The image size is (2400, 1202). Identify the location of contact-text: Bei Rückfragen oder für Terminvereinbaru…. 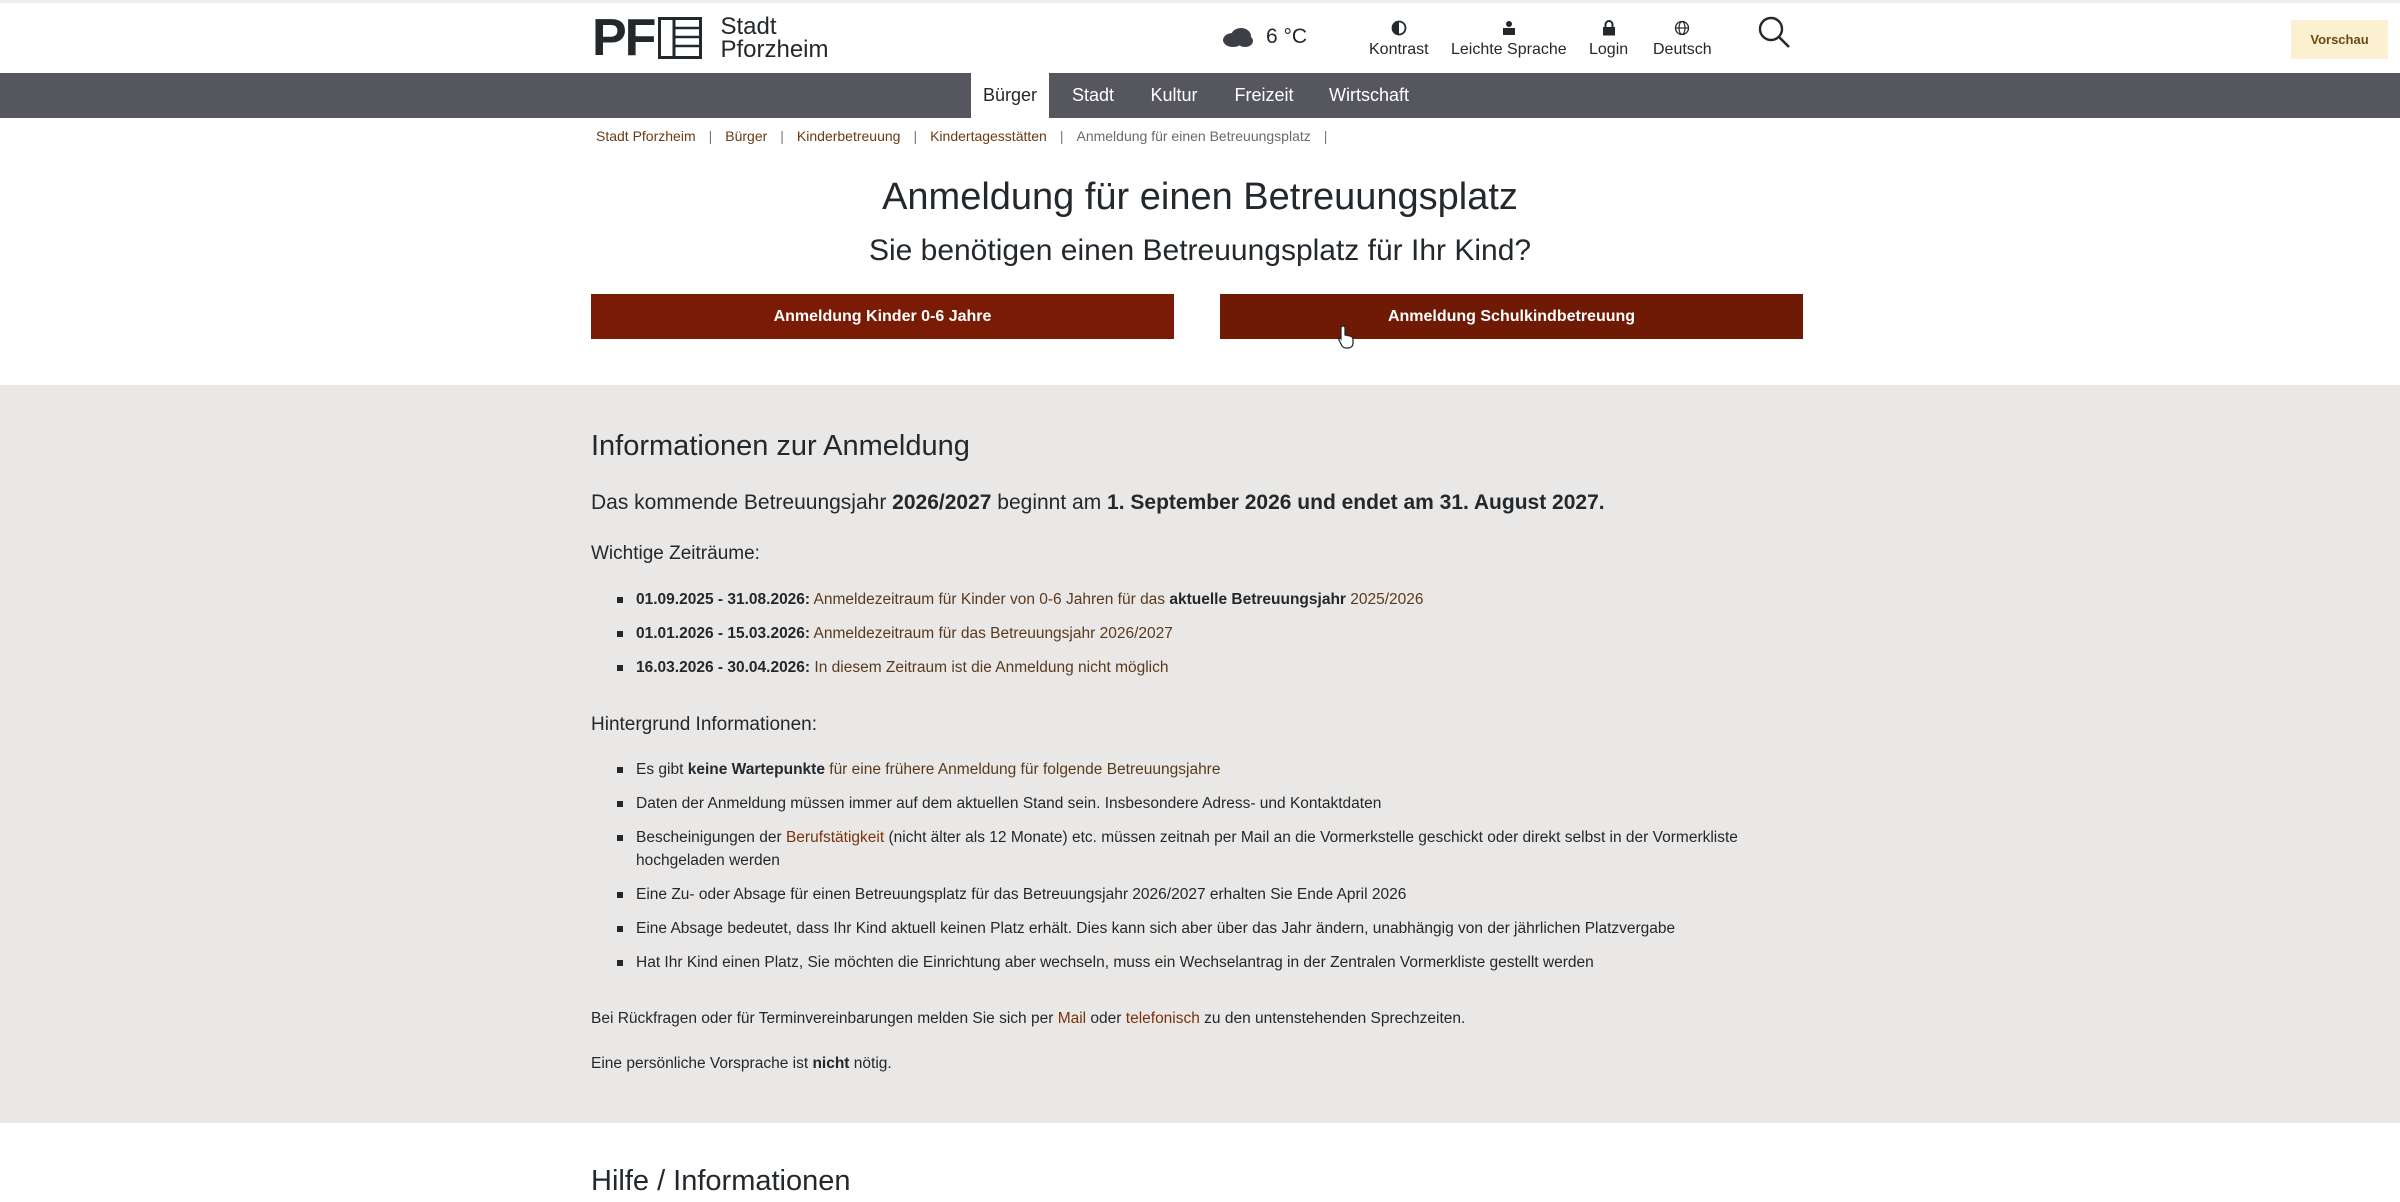
(824, 1018).